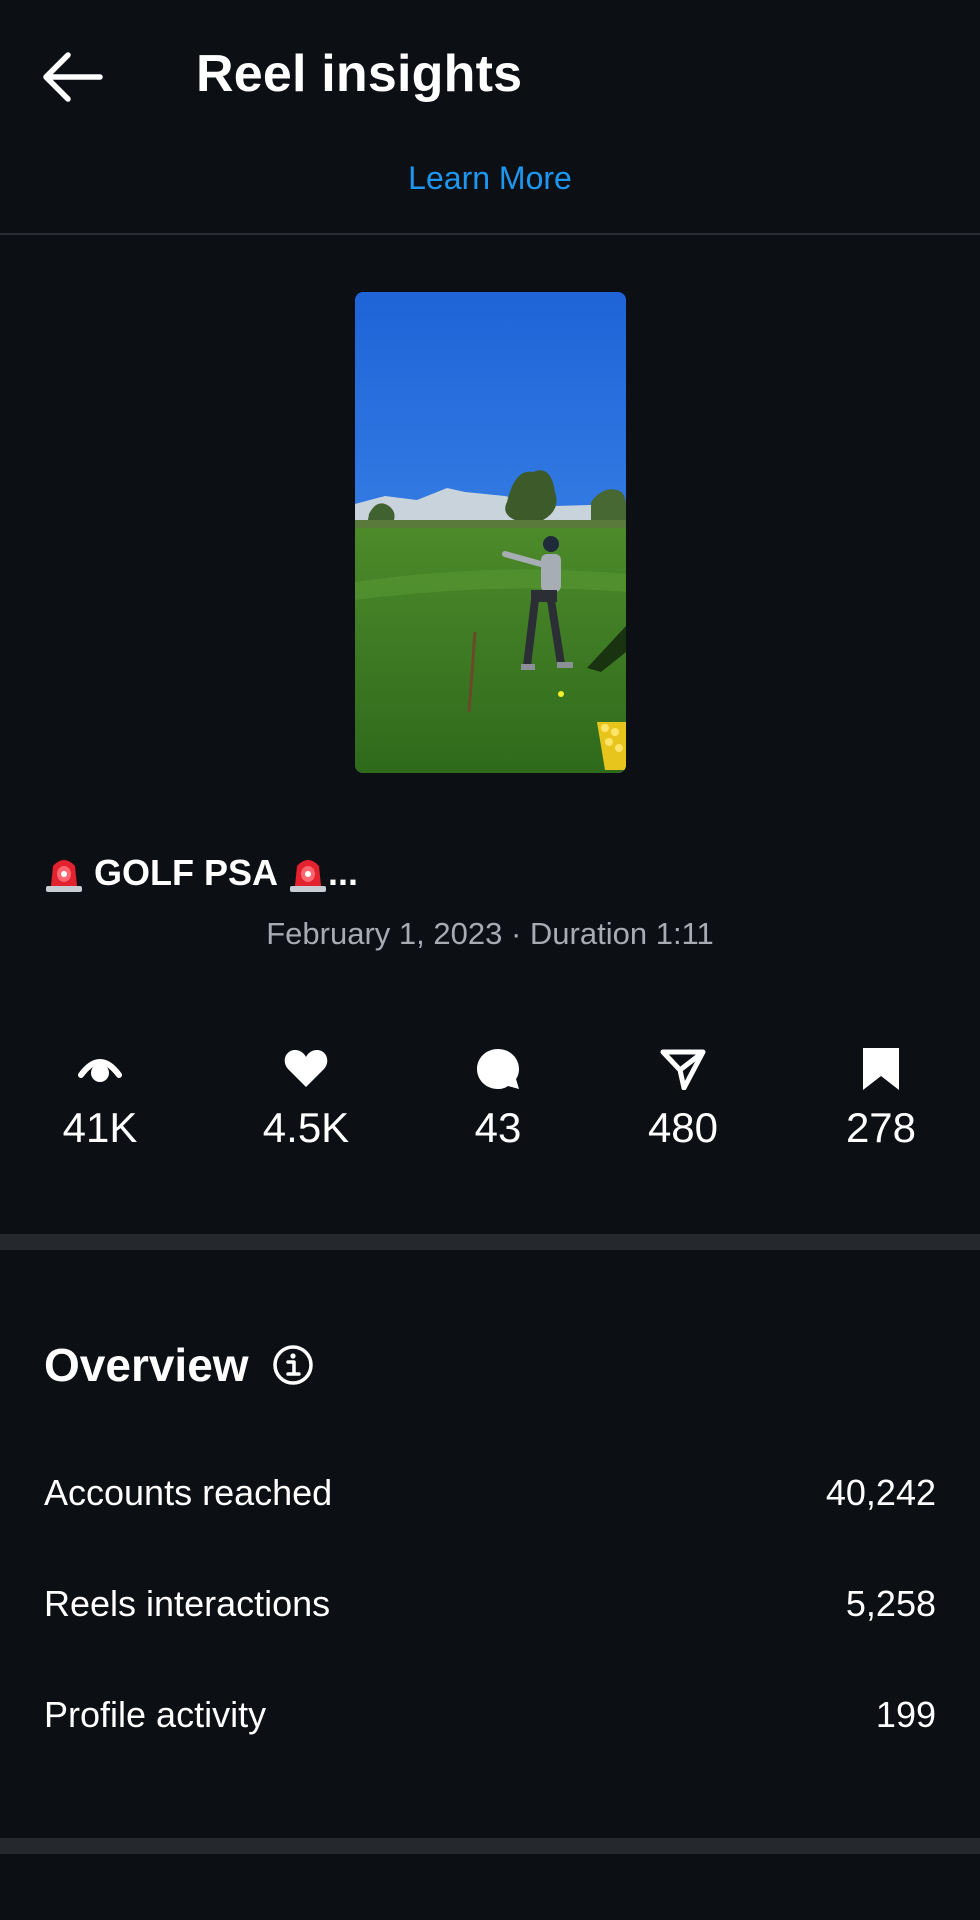 Image resolution: width=980 pixels, height=1920 pixels. Describe the element at coordinates (359, 74) in the screenshot. I see `page-title: Reel insights` at that location.